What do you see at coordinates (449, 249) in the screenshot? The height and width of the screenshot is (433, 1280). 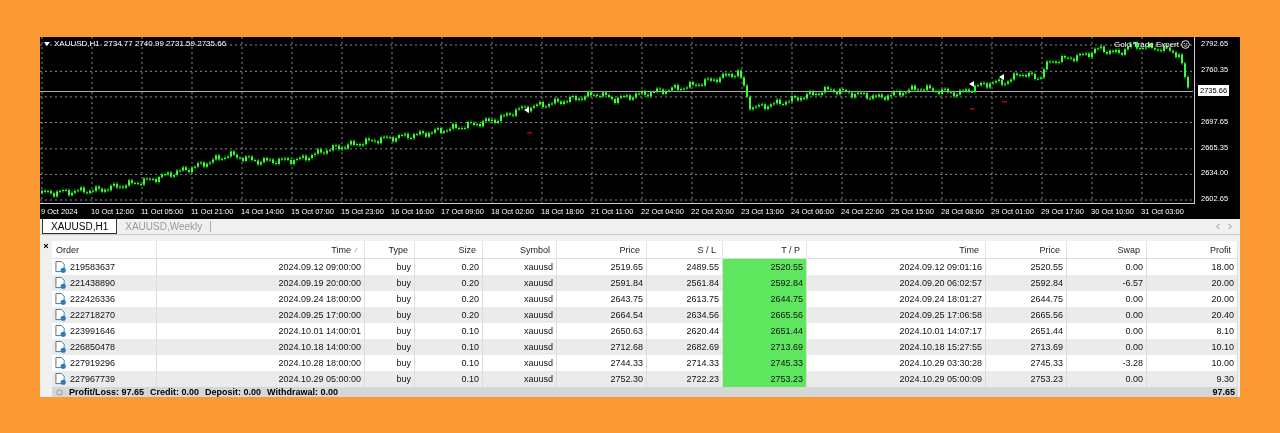 I see `column-header: Size` at bounding box center [449, 249].